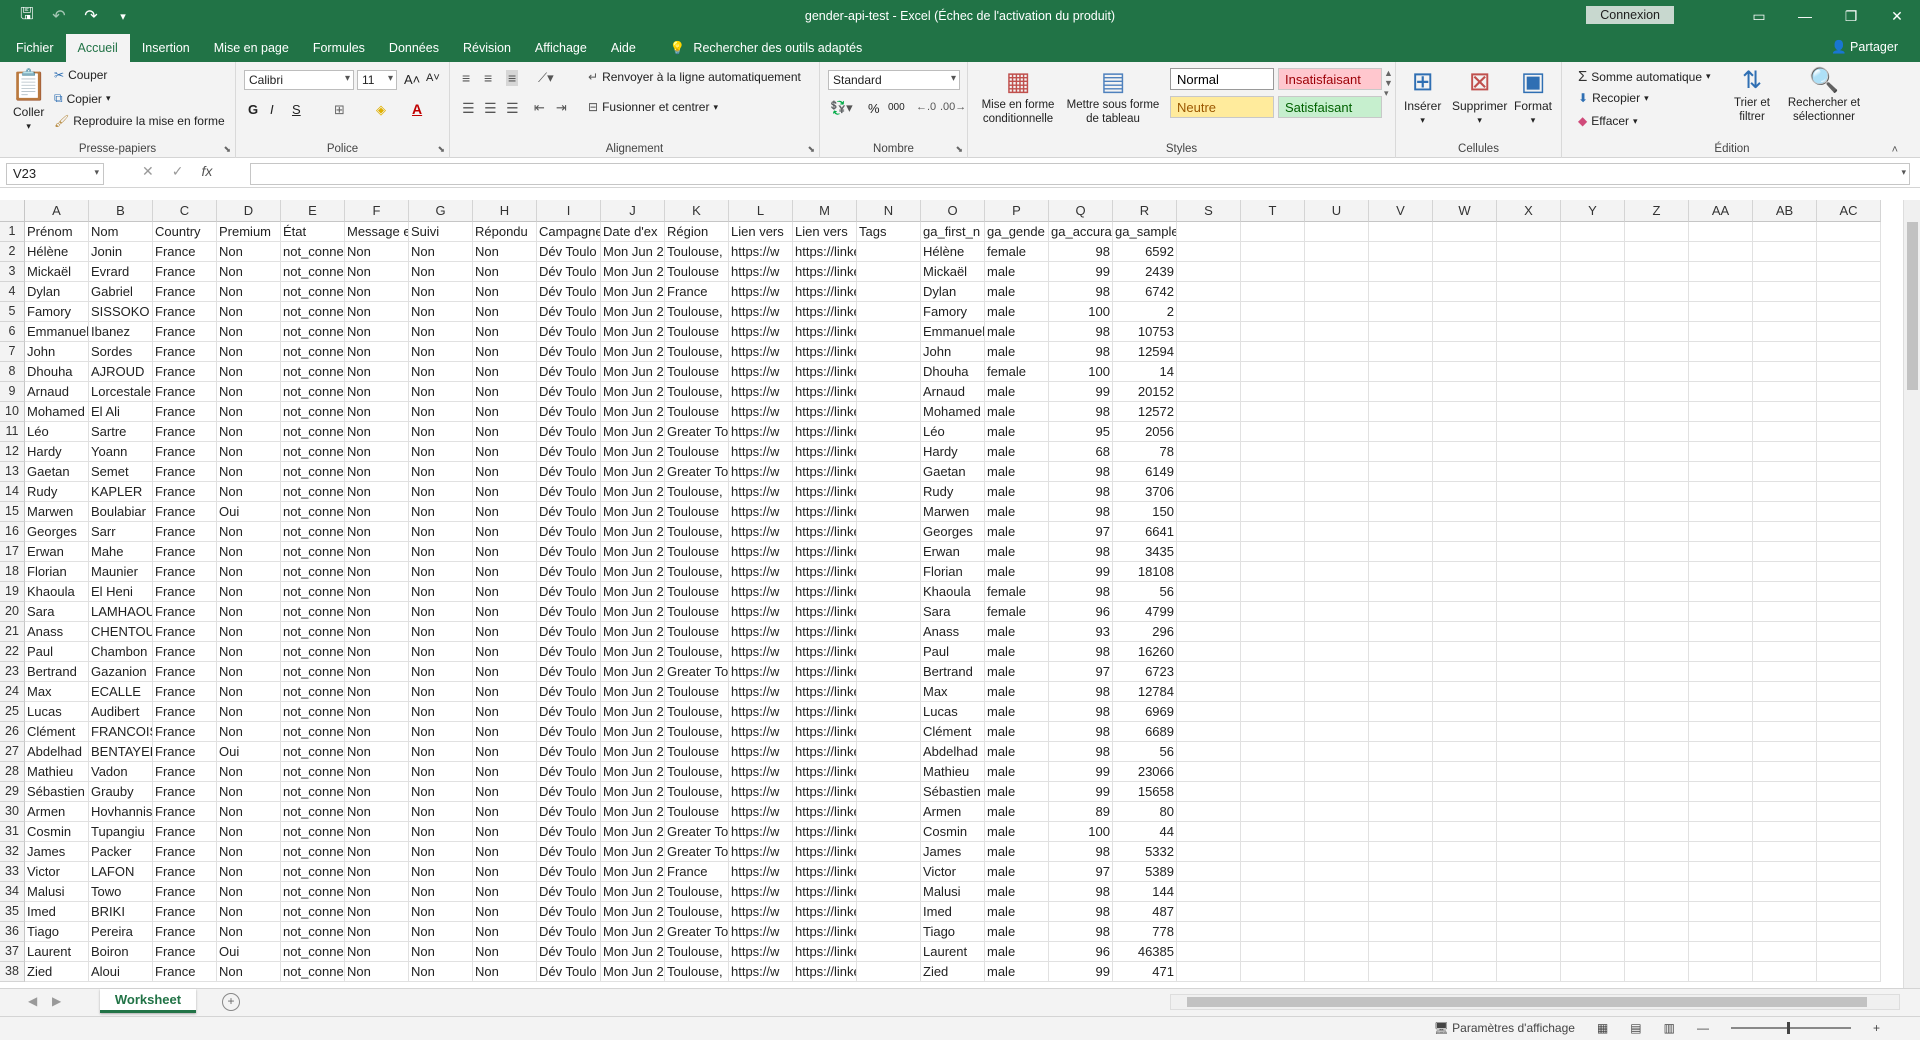 The height and width of the screenshot is (1040, 1920). I want to click on cell: Toulouse,, so click(697, 952).